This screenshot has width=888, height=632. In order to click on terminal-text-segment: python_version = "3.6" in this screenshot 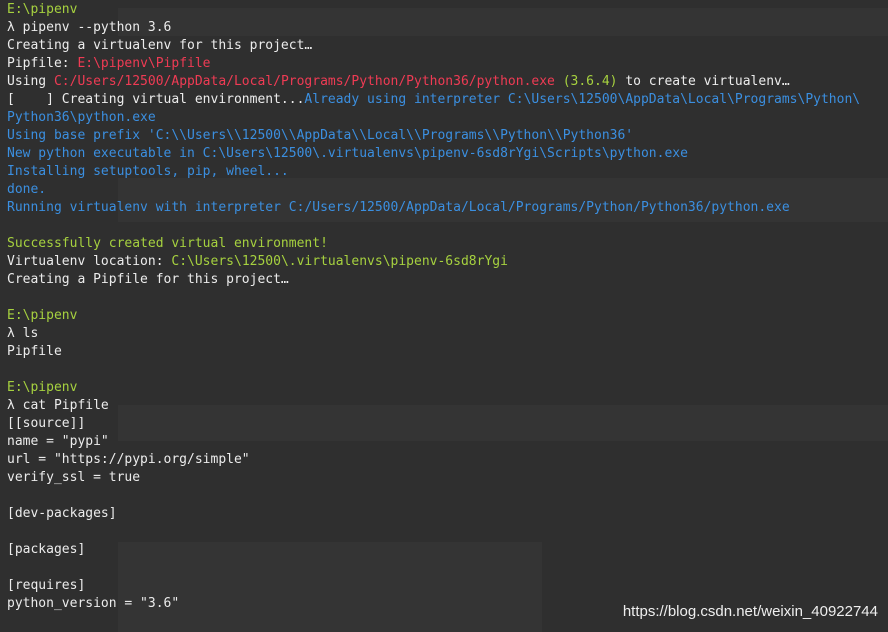, I will do `click(93, 603)`.